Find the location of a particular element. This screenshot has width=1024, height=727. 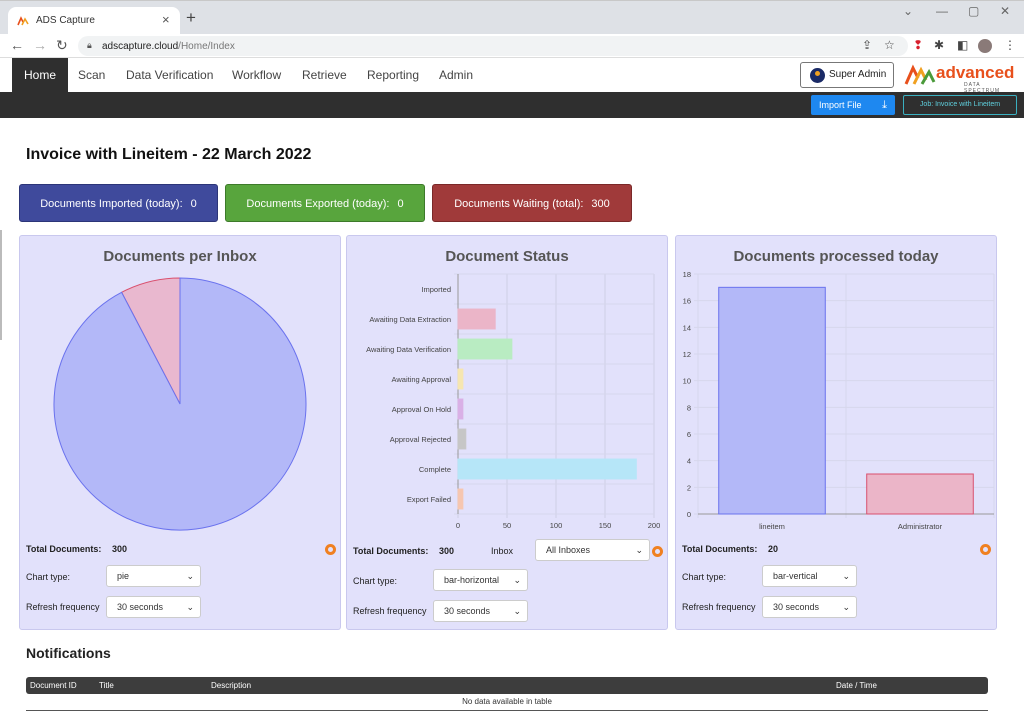

vbar-ytick-label: 6 is located at coordinates (689, 434).